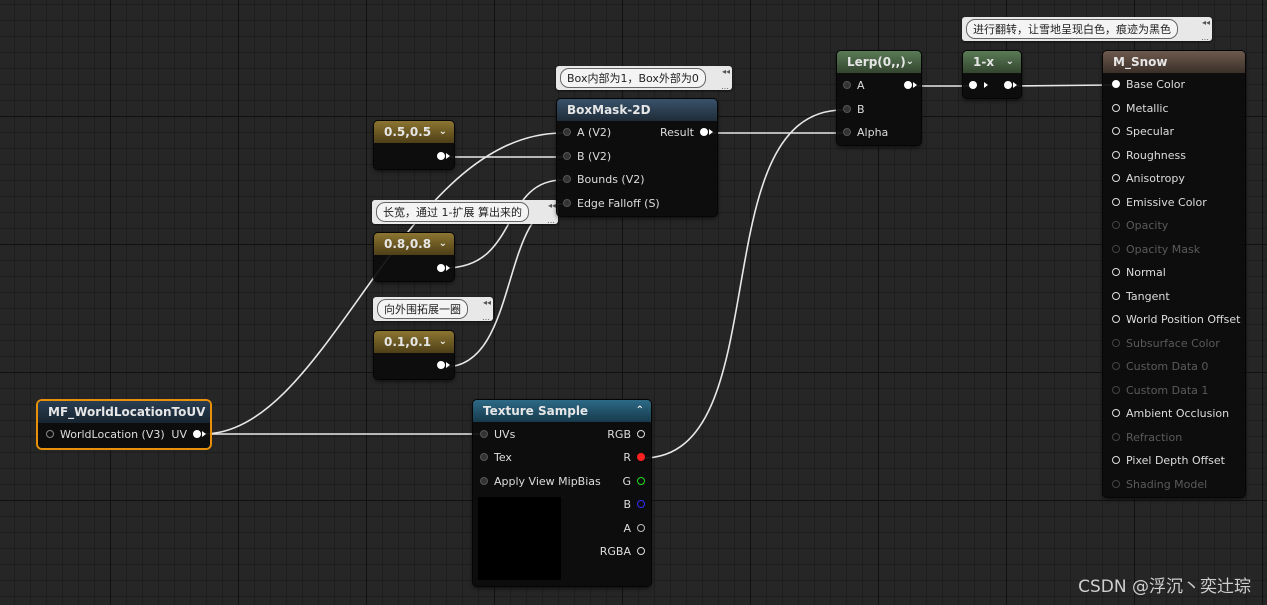 This screenshot has width=1267, height=605. Describe the element at coordinates (188, 435) in the screenshot. I see `output-pin-uv: UV` at that location.